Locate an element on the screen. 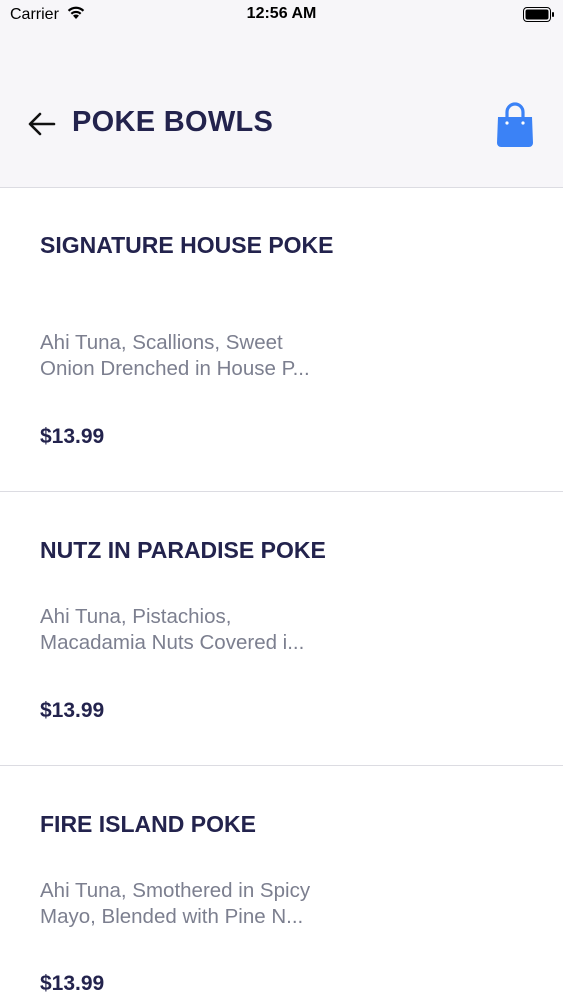 The height and width of the screenshot is (1000, 563). arrow-left-icon is located at coordinates (42, 126).